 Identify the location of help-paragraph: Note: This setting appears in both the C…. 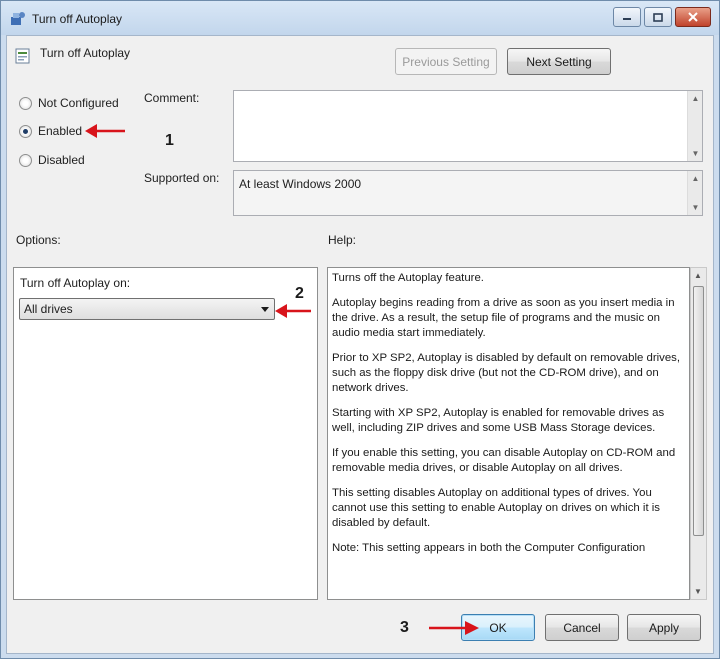
(489, 548).